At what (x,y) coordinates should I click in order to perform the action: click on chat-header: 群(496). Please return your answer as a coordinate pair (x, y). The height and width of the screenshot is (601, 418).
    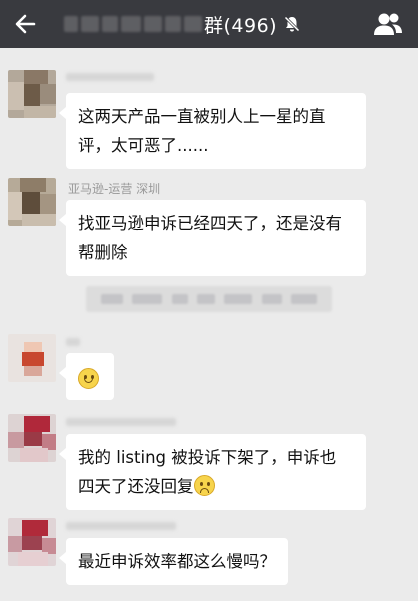
    Looking at the image, I should click on (209, 24).